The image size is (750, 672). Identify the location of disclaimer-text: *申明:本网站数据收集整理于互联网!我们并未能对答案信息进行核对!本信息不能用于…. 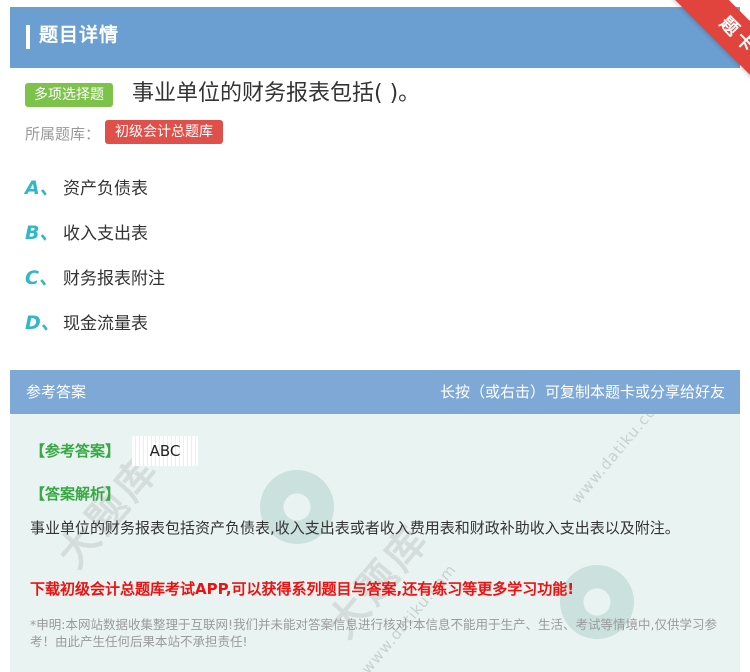
(373, 633).